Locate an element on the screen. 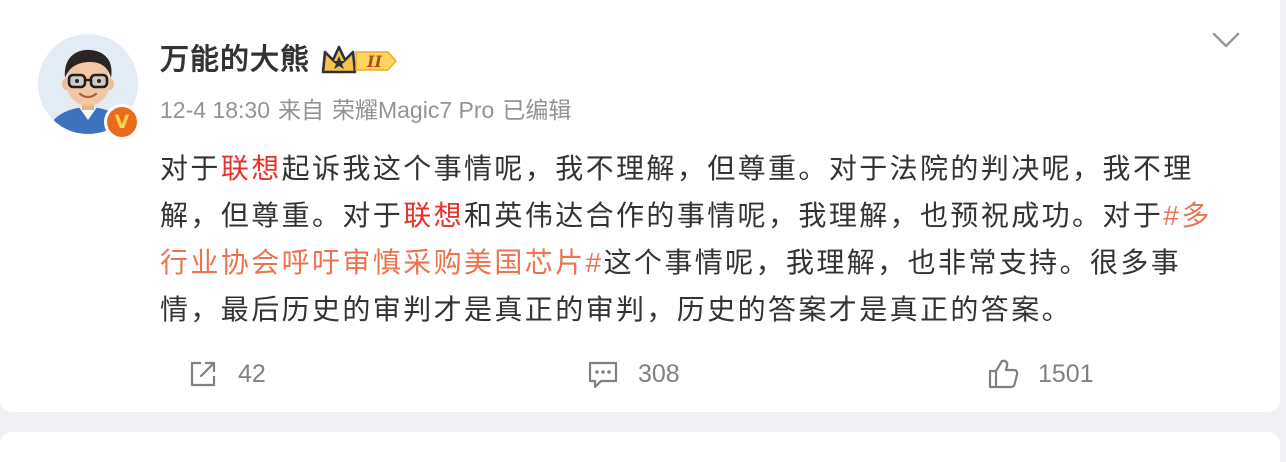 The image size is (1286, 462). comment-button: 308 is located at coordinates (633, 374).